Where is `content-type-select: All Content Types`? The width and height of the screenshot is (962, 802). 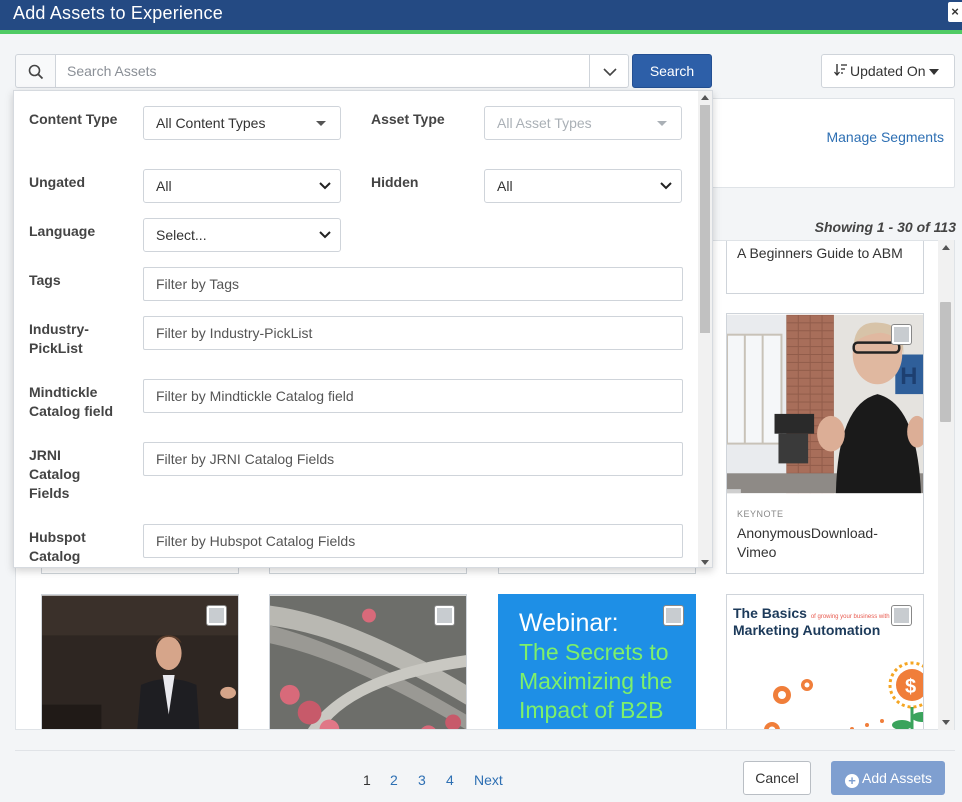 content-type-select: All Content Types is located at coordinates (242, 123).